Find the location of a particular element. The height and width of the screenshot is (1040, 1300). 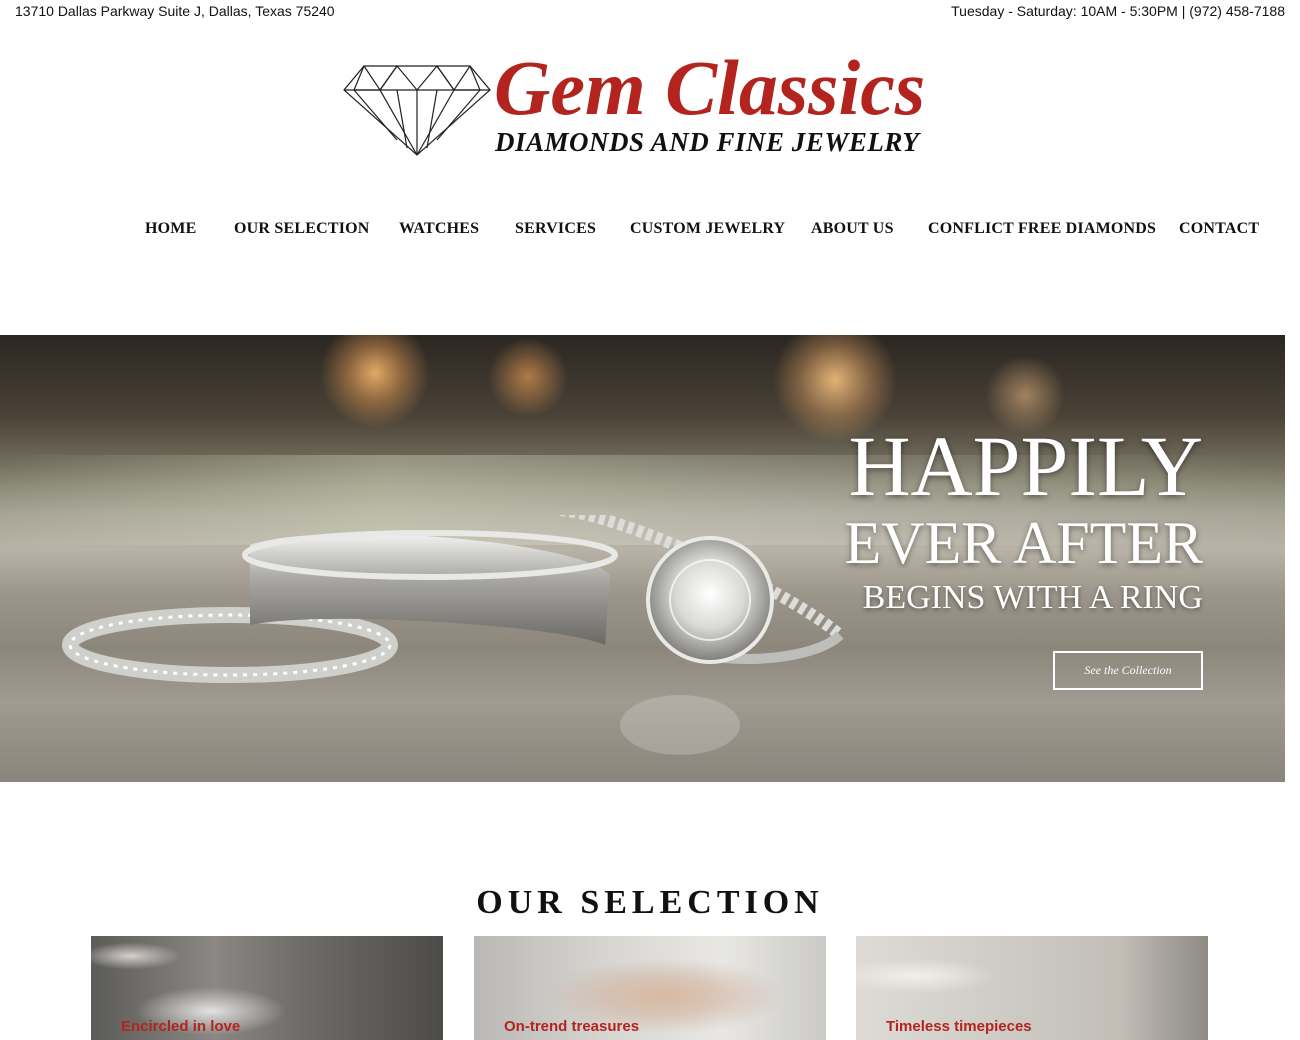

nav-item-custom-jewelry: CUSTOM JEWELRY is located at coordinates (707, 229).